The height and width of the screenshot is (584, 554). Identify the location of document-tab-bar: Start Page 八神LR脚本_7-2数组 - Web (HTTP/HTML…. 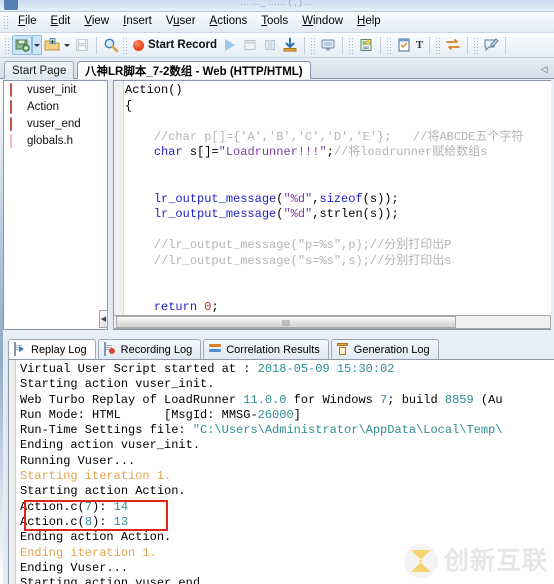
(277, 69).